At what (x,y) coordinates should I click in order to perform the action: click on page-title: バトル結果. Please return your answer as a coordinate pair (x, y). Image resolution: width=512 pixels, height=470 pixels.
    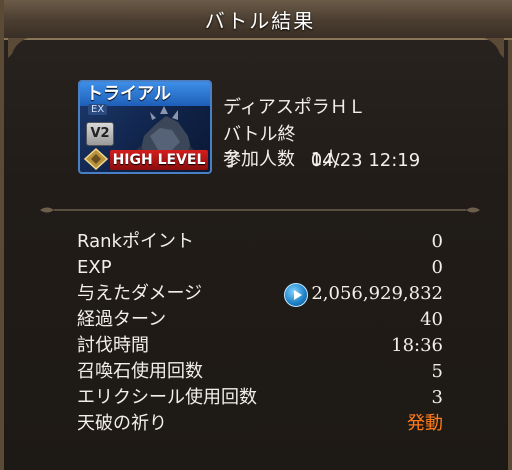
    Looking at the image, I should click on (260, 20).